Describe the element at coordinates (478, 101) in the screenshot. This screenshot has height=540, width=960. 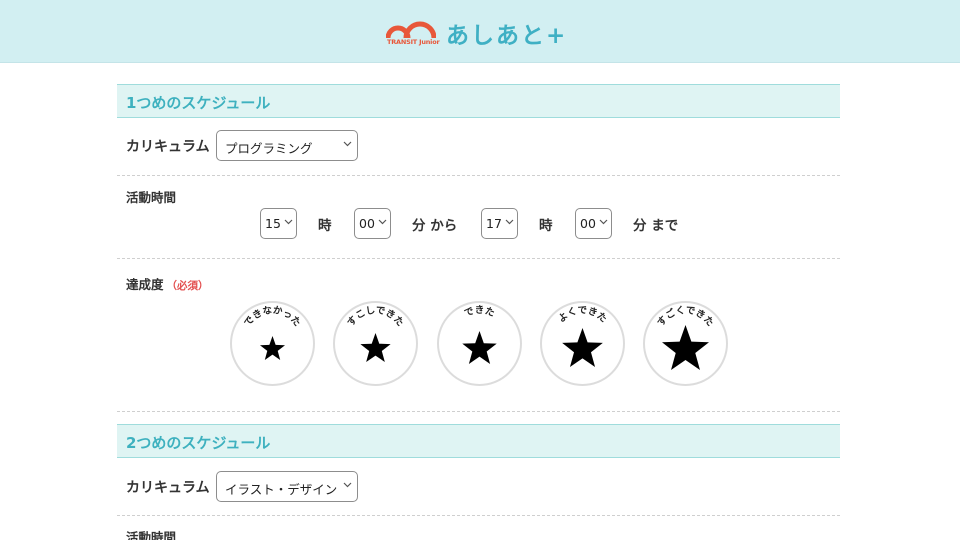
I see `schedule-1-header: 1つめのスケジュール` at that location.